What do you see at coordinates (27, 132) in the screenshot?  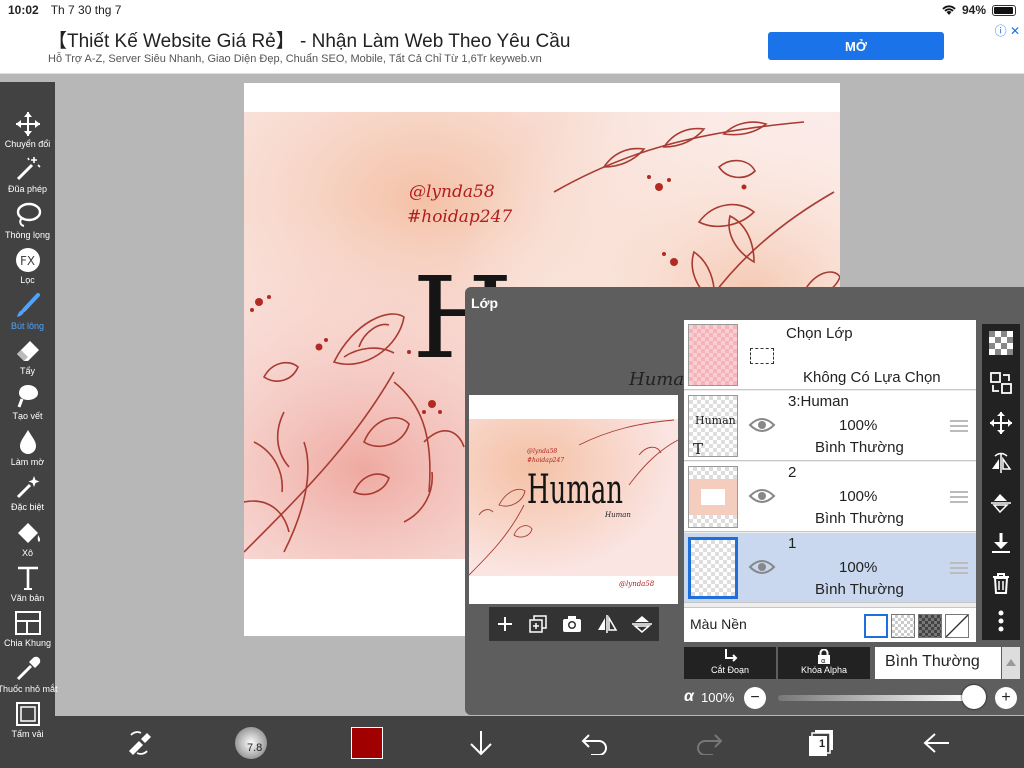 I see `tool-move: Chuyển đổi` at bounding box center [27, 132].